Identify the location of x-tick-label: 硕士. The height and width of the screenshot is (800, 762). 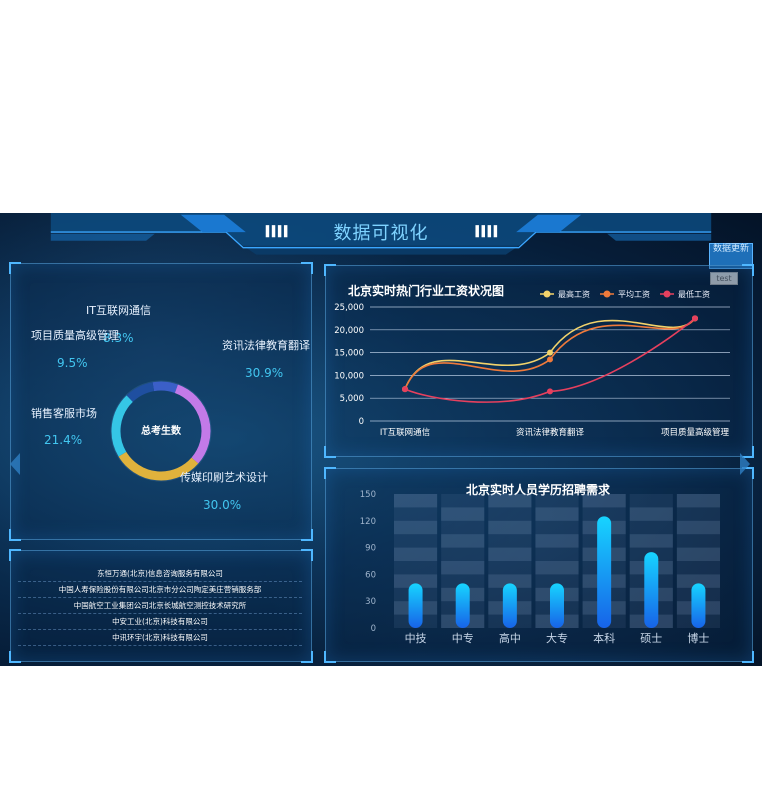
(651, 638).